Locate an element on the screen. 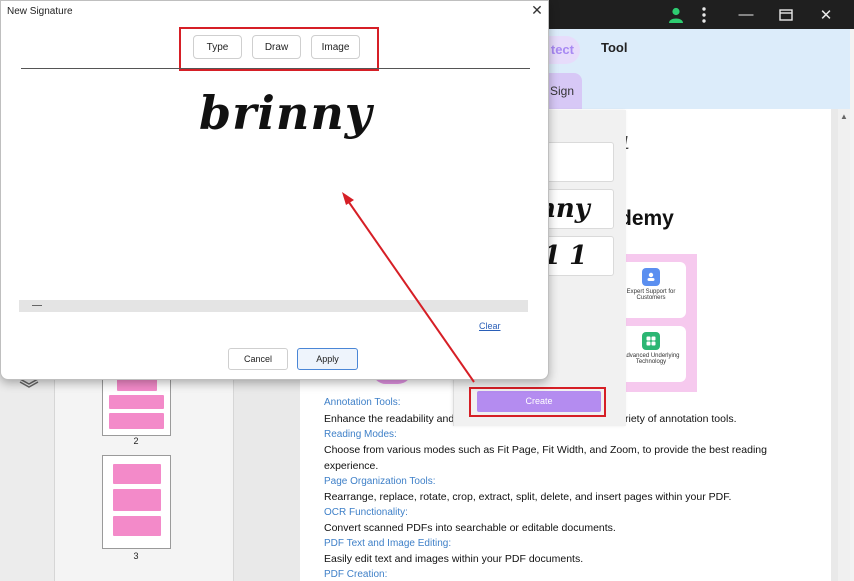 This screenshot has height=581, width=854. feature-label: Advanced Underlying Technology is located at coordinates (651, 359).